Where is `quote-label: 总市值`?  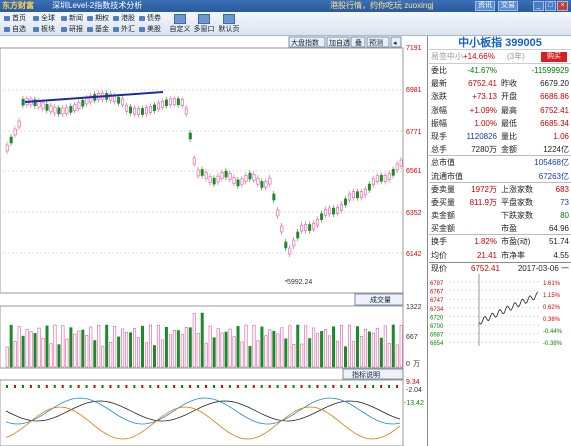 quote-label: 总市值 is located at coordinates (443, 163).